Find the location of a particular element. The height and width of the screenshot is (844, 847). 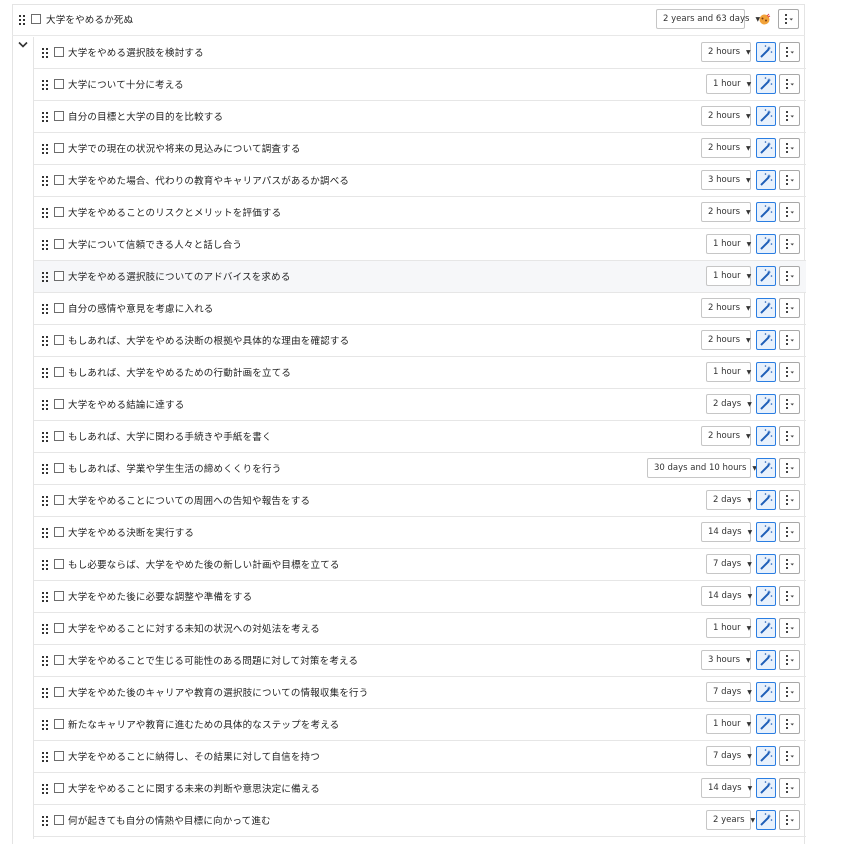

subtask-row: 大学について十分に考える 1 hour ▼ is located at coordinates (420, 85).